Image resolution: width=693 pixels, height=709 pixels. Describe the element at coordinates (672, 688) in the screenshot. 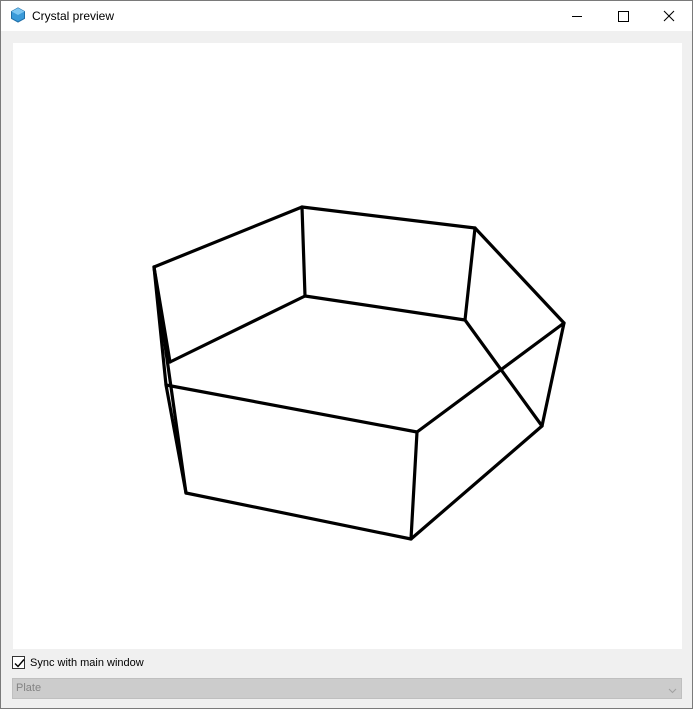

I see `chevron-down-icon` at that location.